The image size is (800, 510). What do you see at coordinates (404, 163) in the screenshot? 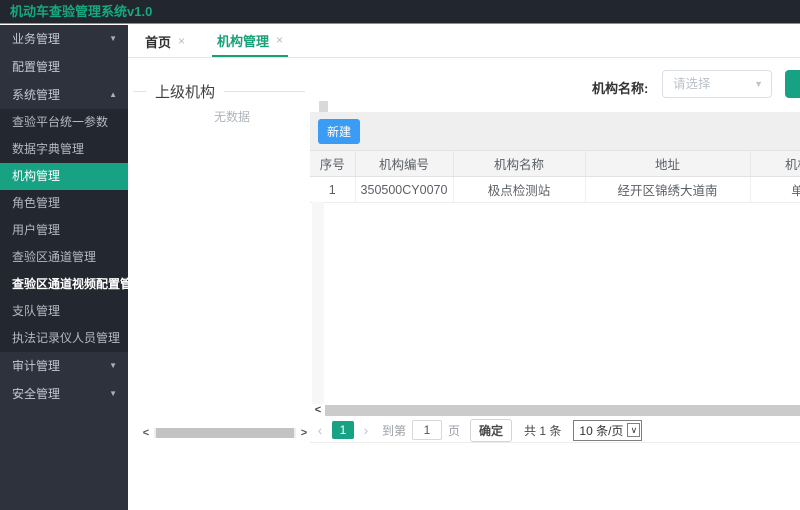
I see `column-header-org-code: 机构编号` at bounding box center [404, 163].